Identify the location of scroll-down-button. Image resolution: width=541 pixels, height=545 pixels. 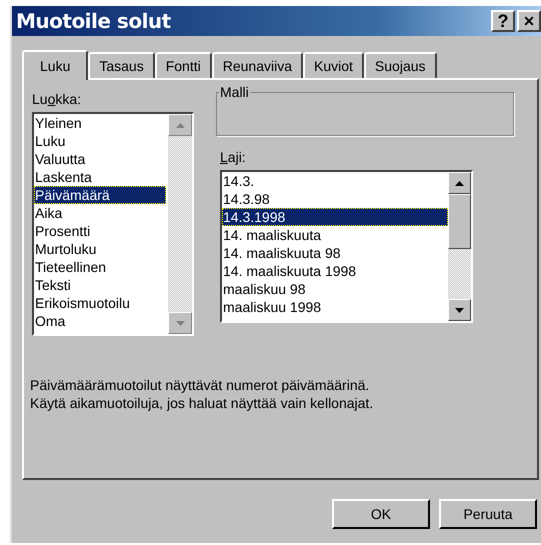
(459, 310).